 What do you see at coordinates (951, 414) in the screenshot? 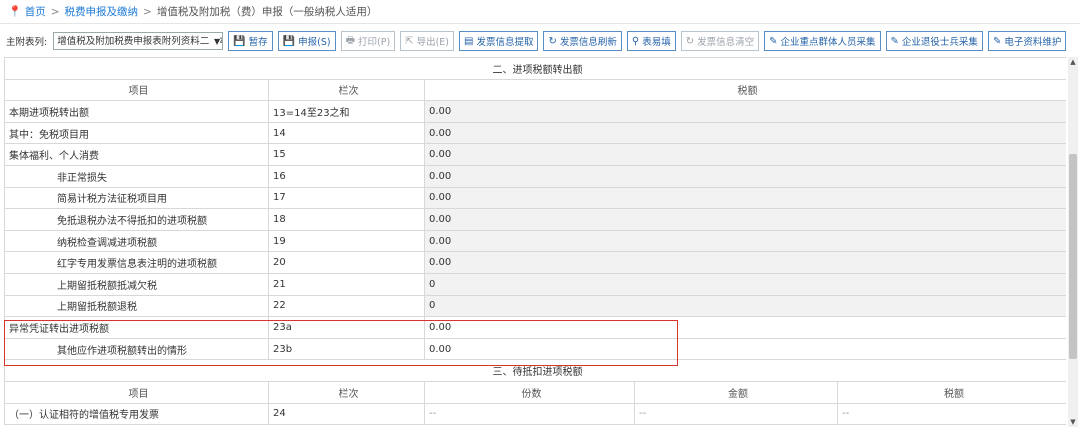
I see `row-tax: --` at bounding box center [951, 414].